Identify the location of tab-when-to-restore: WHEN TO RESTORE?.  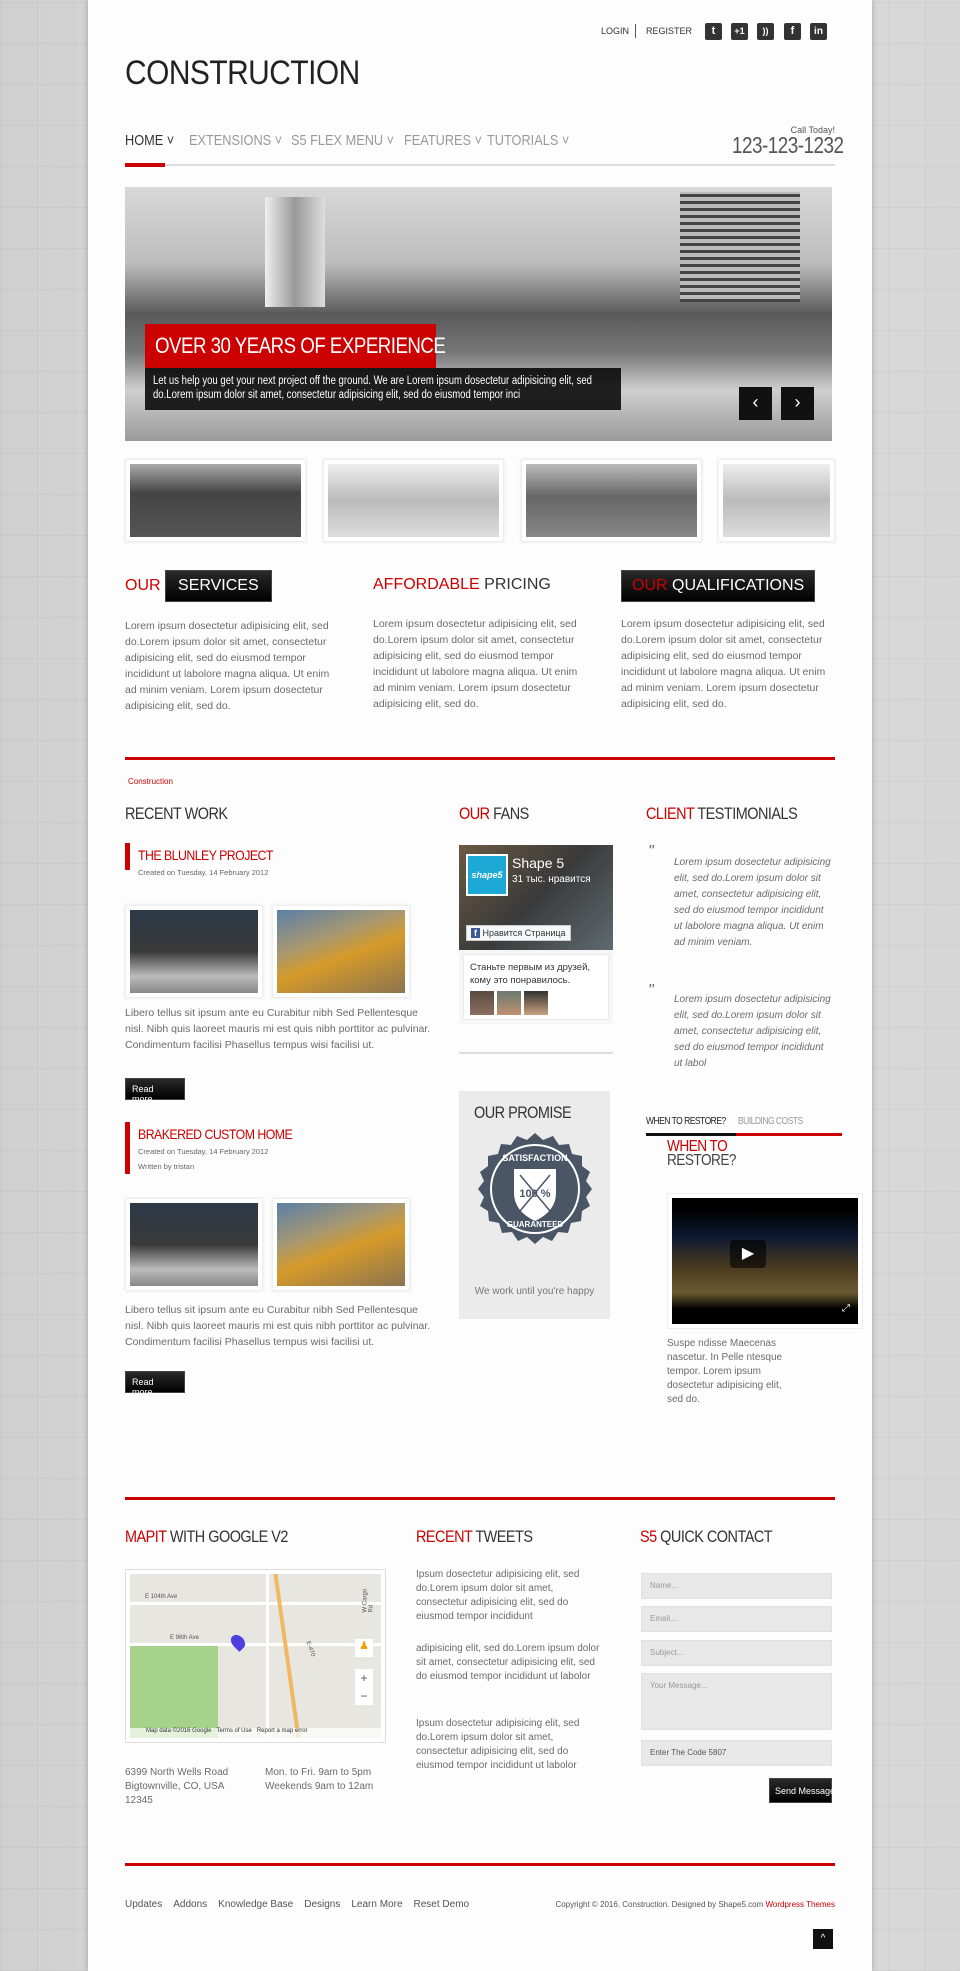
(686, 1121).